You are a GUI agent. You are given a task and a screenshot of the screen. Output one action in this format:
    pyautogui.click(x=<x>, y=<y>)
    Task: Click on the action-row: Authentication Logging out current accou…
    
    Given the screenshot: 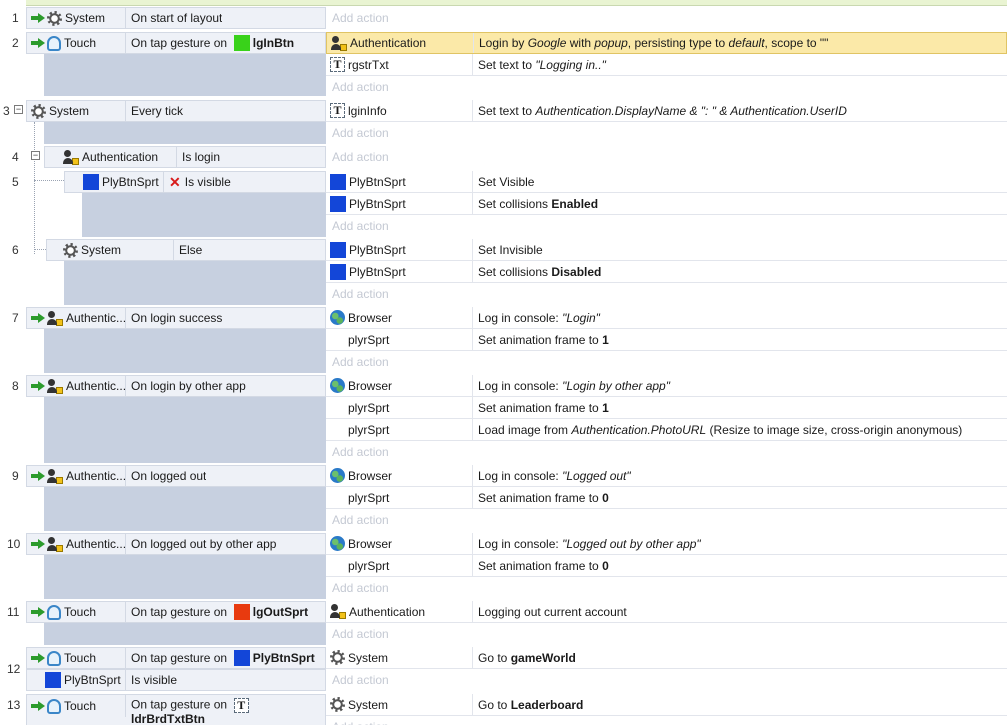 What is the action you would take?
    pyautogui.click(x=666, y=612)
    